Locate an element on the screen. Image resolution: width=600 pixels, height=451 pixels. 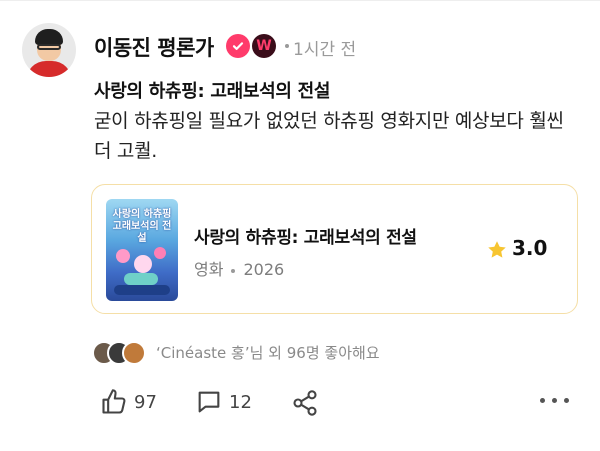
comment-button: 12 is located at coordinates (223, 402).